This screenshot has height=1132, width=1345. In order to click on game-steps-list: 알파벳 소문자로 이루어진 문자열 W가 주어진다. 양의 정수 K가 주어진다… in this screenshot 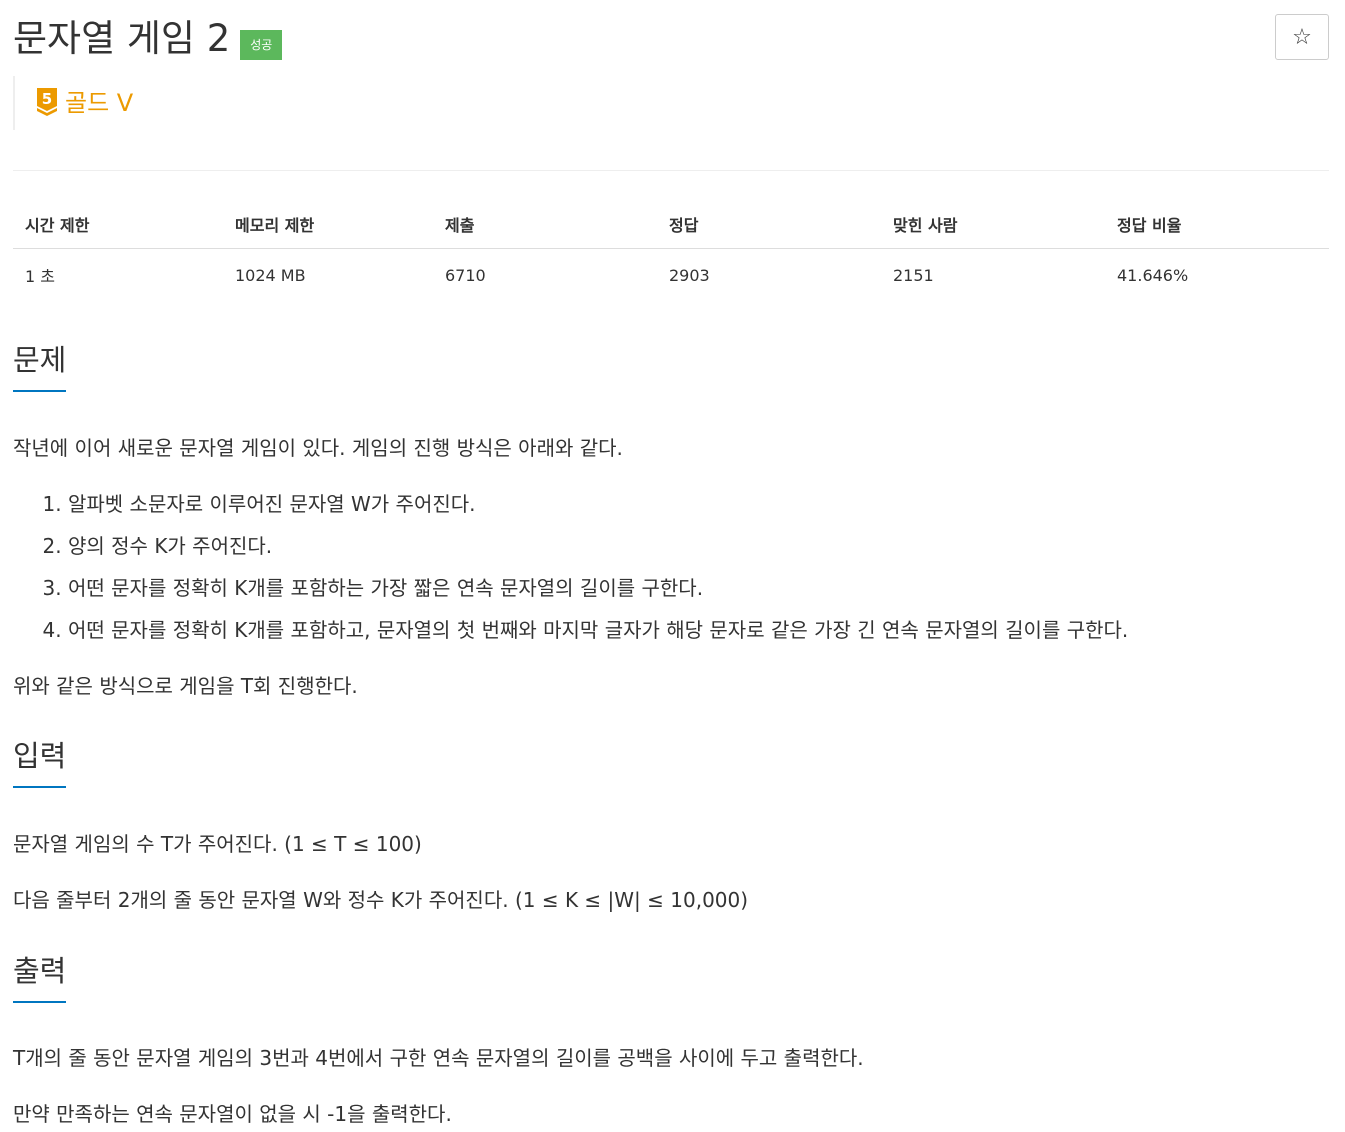, I will do `click(570, 567)`.